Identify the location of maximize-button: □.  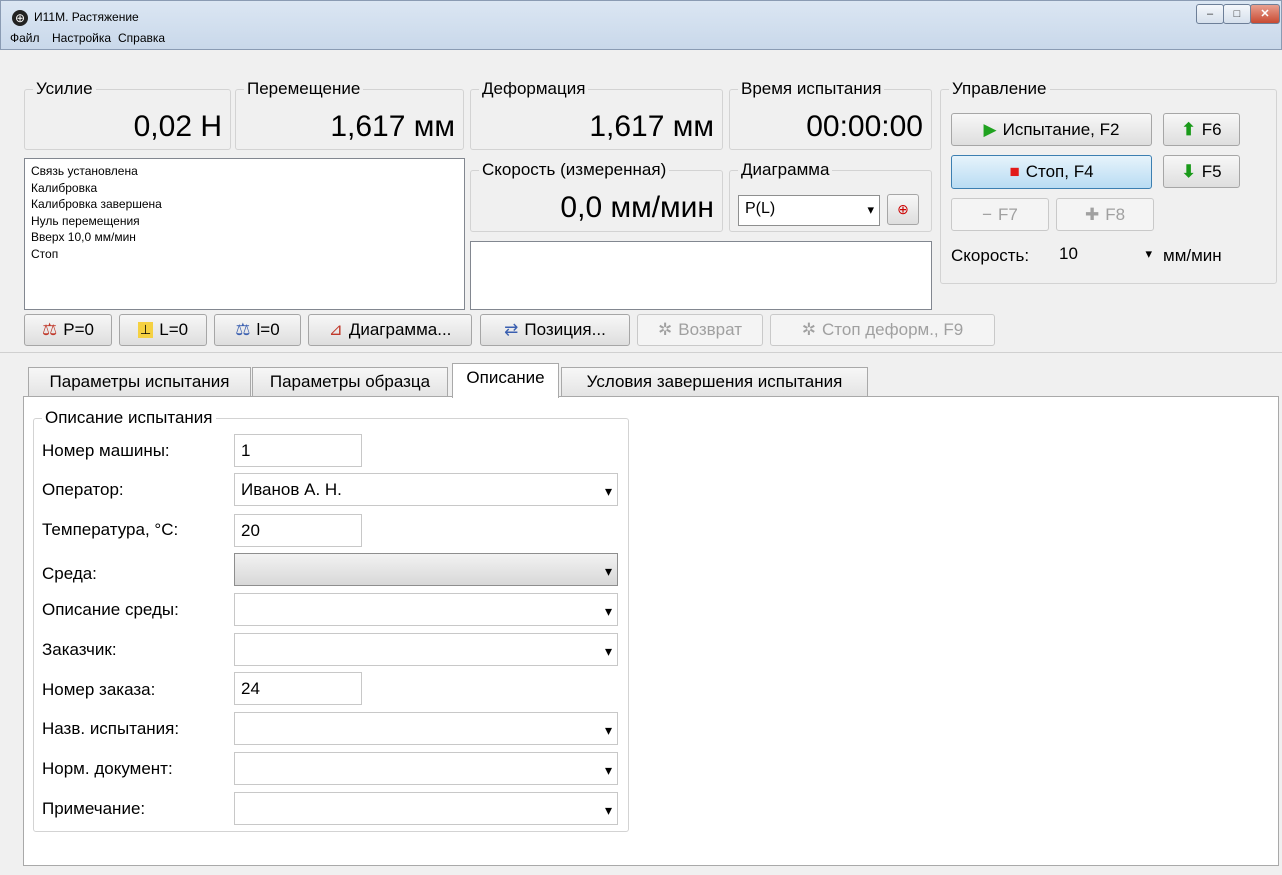
(1237, 14).